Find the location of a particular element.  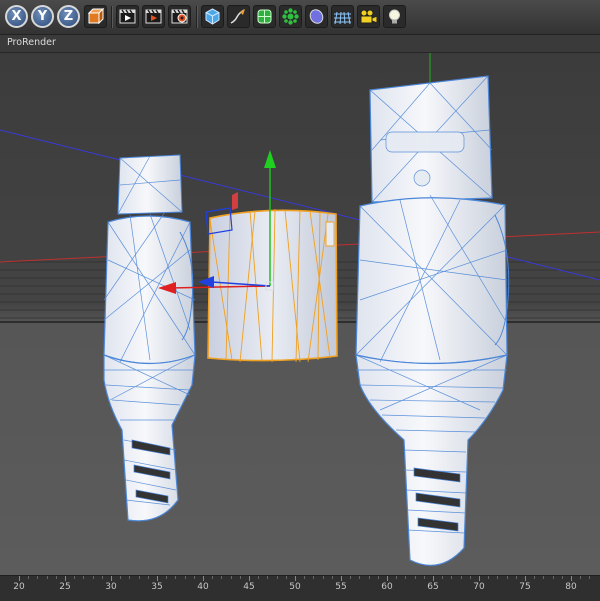

light-button is located at coordinates (394, 16).